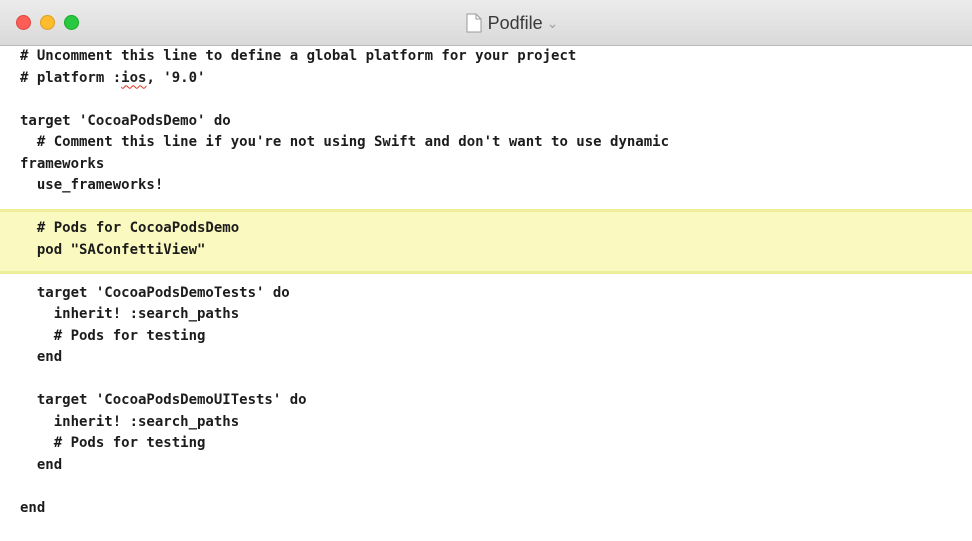 The image size is (972, 541). Describe the element at coordinates (344, 401) in the screenshot. I see `code-line: target 'CocoaPodsDemoUITests' do` at that location.